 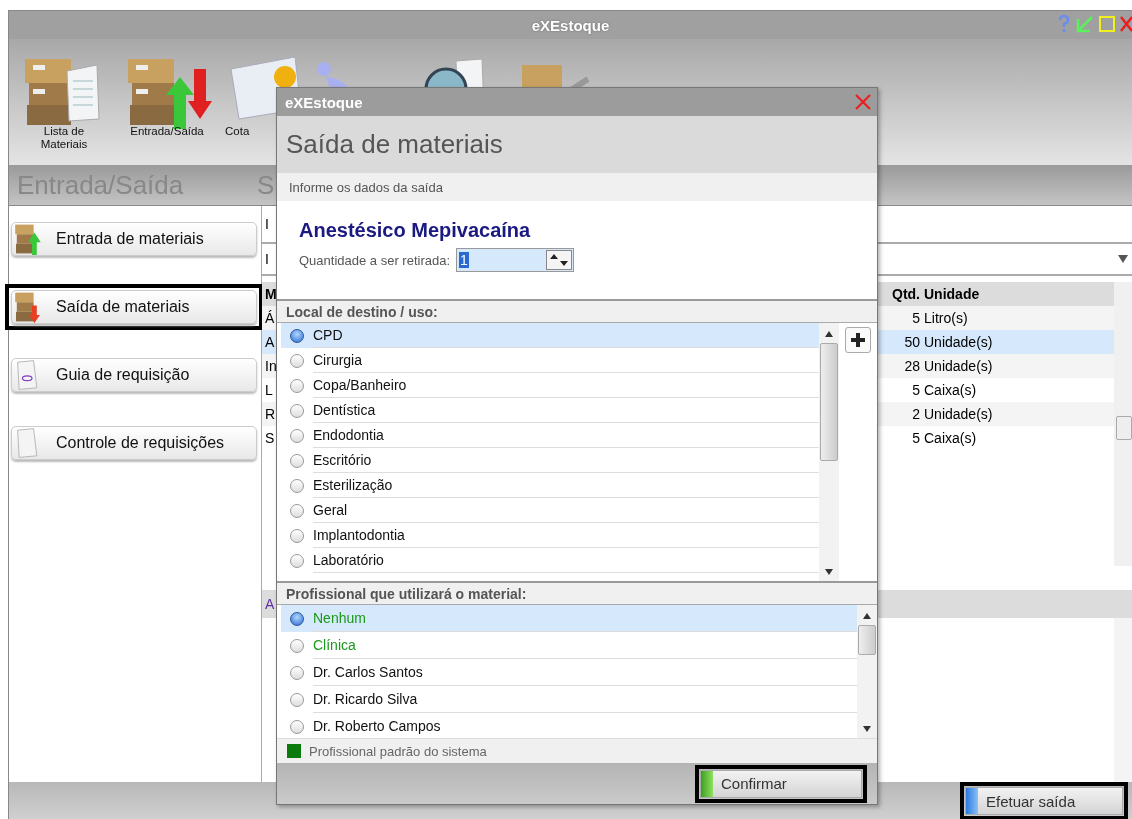 What do you see at coordinates (398, 751) in the screenshot?
I see `legend-text: Profissional padrão do sistema` at bounding box center [398, 751].